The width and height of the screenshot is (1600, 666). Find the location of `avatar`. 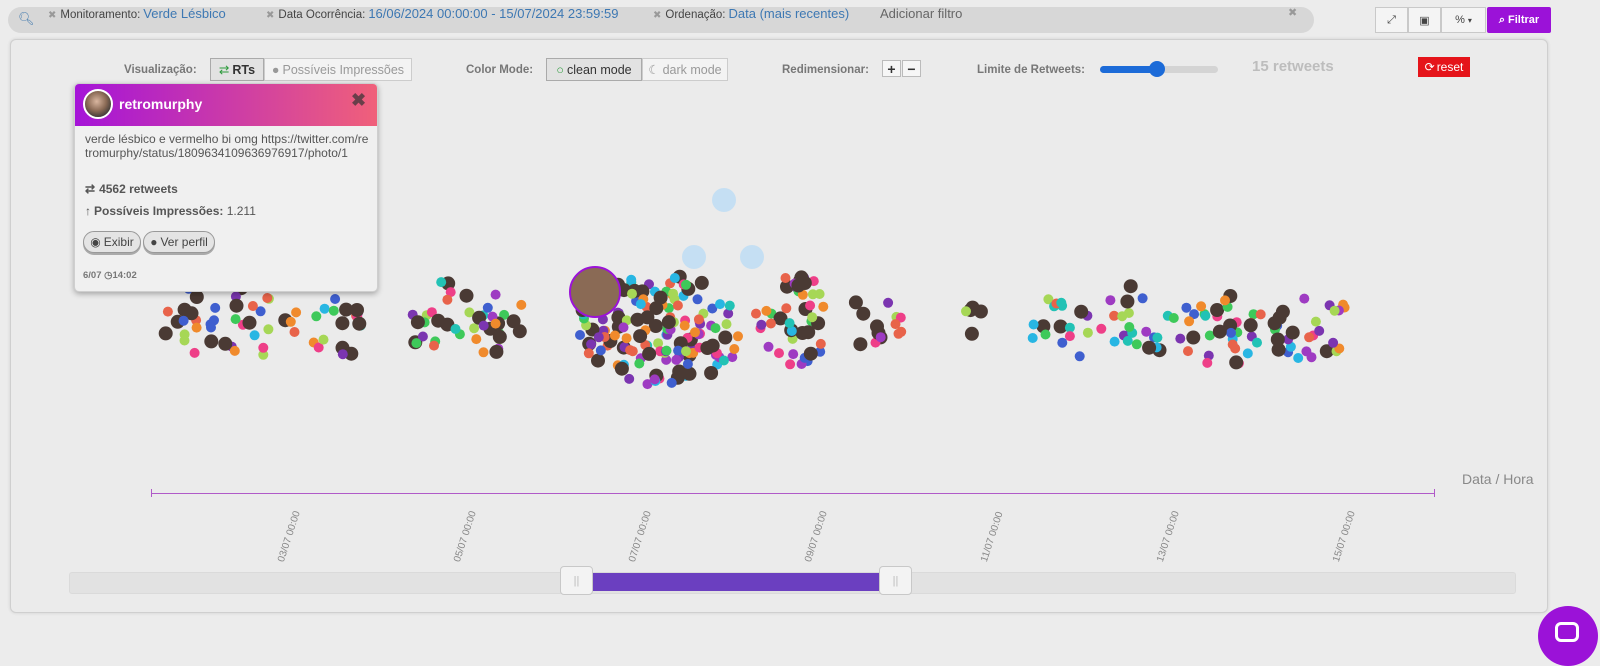

avatar is located at coordinates (98, 104).